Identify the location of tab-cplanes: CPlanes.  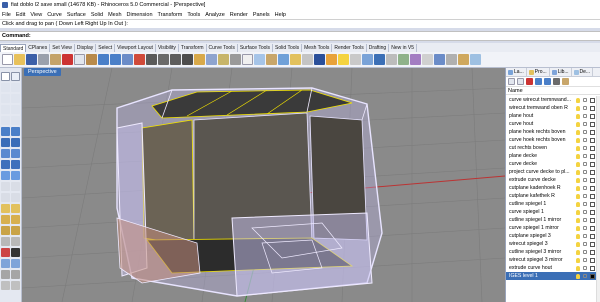
(38, 48).